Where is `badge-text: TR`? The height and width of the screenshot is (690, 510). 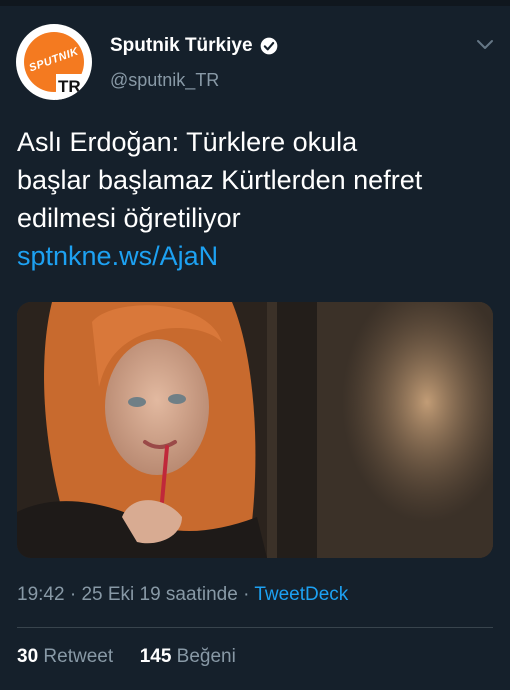
badge-text: TR is located at coordinates (69, 86).